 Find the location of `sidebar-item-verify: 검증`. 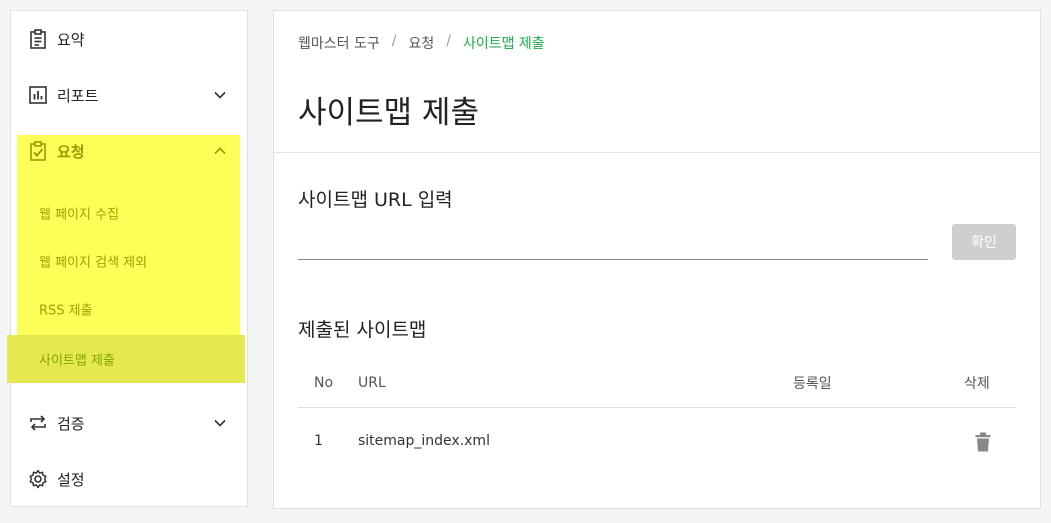

sidebar-item-verify: 검증 is located at coordinates (129, 423).